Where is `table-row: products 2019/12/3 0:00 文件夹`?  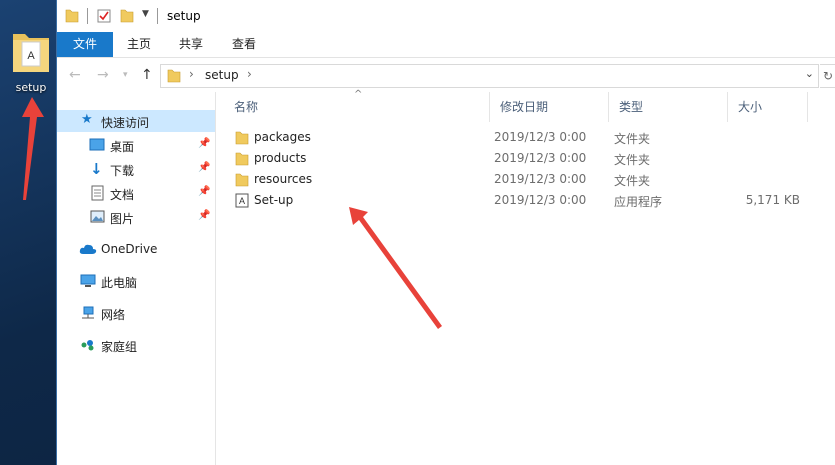 table-row: products 2019/12/3 0:00 文件夹 is located at coordinates (525, 158).